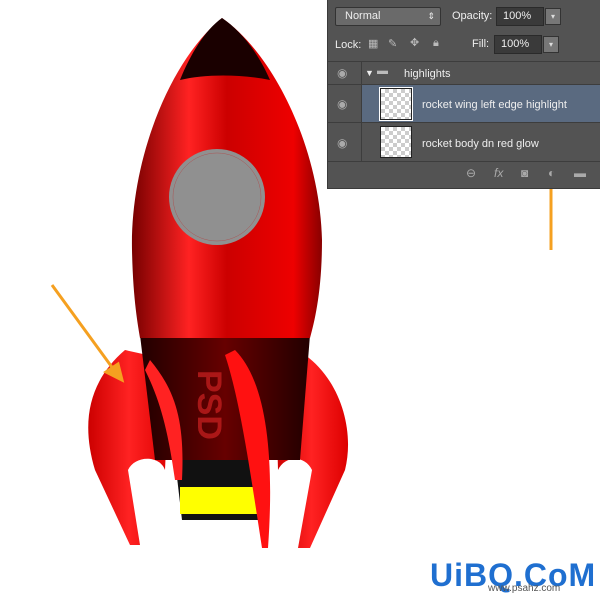 This screenshot has height=600, width=600. What do you see at coordinates (369, 73) in the screenshot?
I see `triangle-down-icon: ▼` at bounding box center [369, 73].